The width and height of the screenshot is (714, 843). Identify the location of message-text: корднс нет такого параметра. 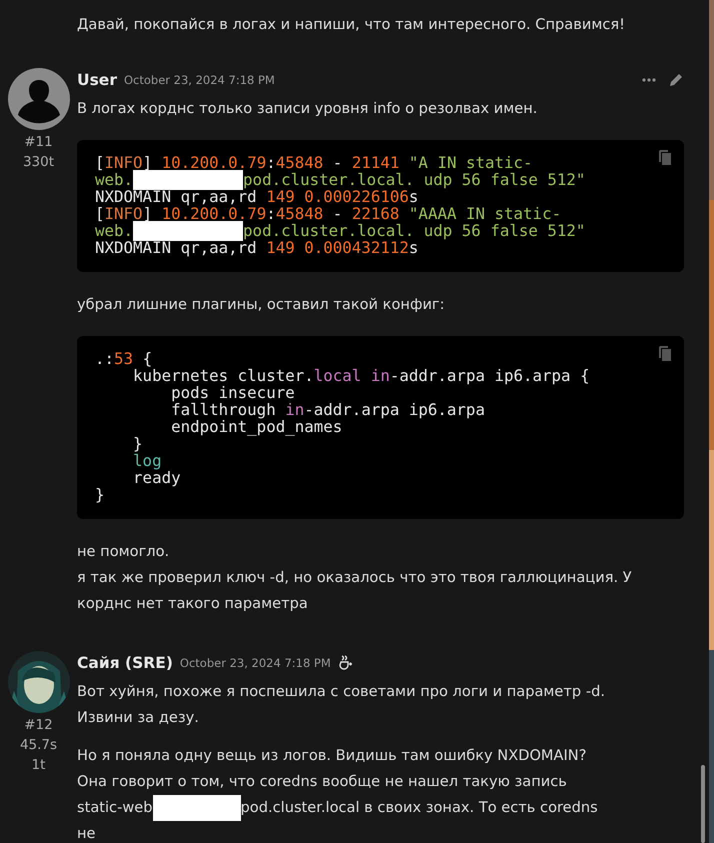
(192, 604).